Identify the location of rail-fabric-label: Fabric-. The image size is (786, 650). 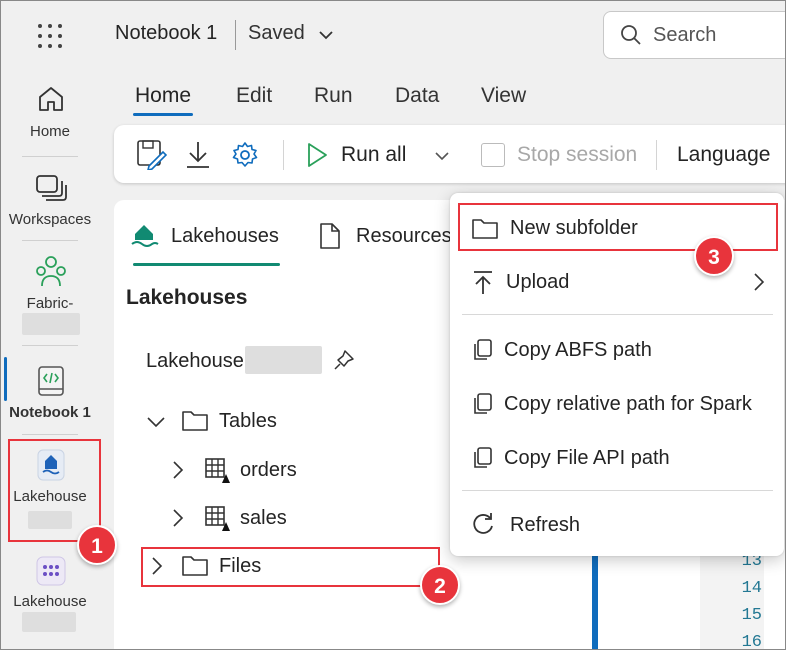
(50, 303).